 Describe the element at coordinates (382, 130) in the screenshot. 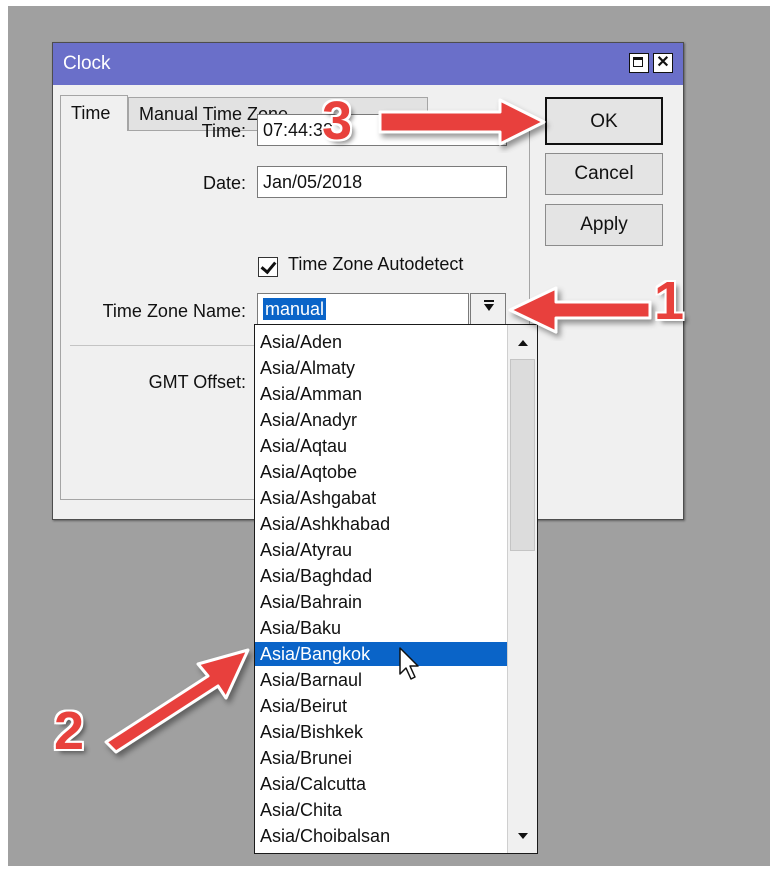

I see `time-field: 07:44:38` at that location.